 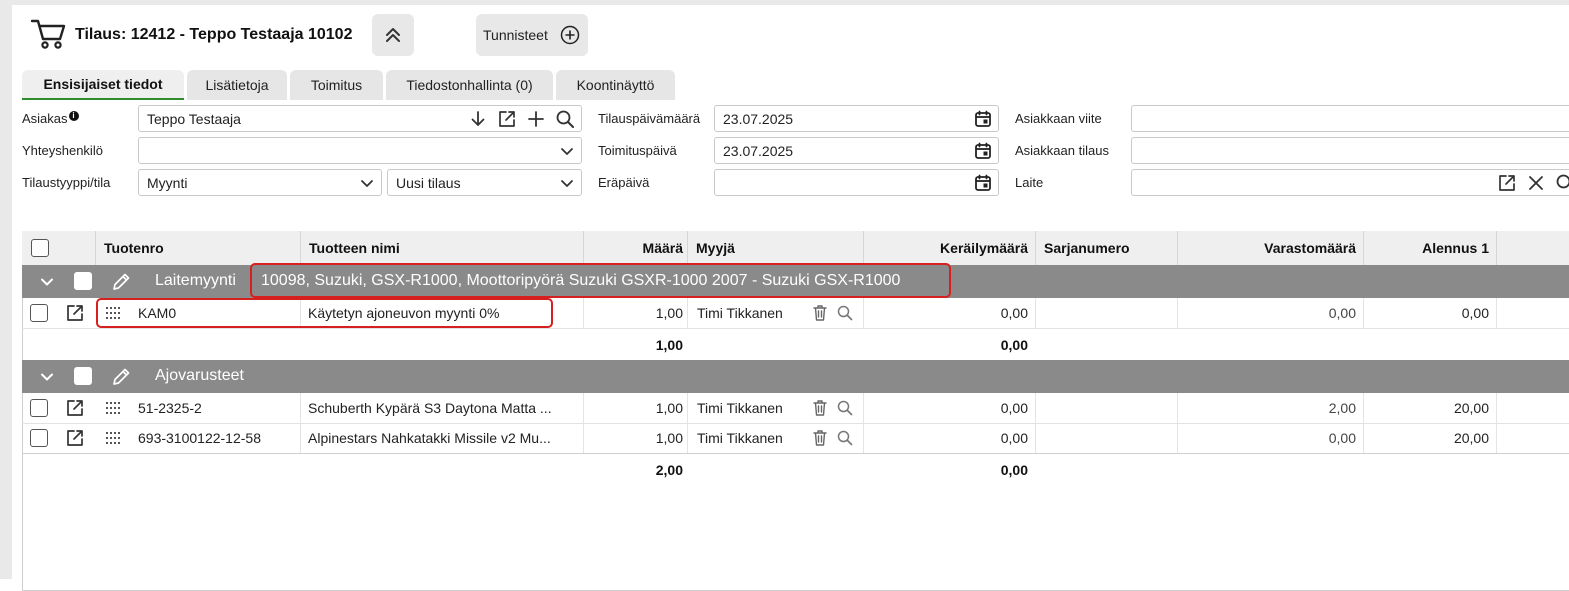 I want to click on tab-delivery: Toimitus, so click(x=336, y=85).